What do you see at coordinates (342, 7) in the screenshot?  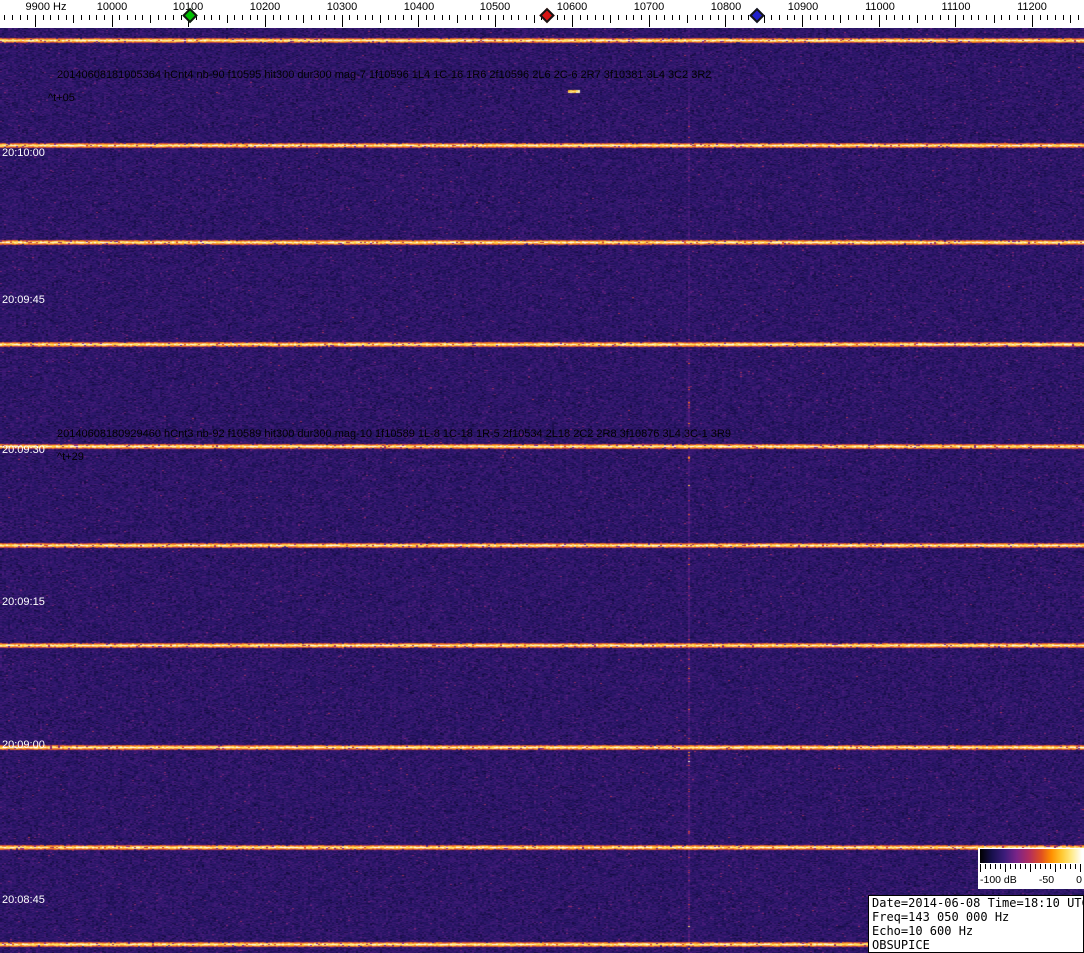 I see `freq-tick-label: 10300` at bounding box center [342, 7].